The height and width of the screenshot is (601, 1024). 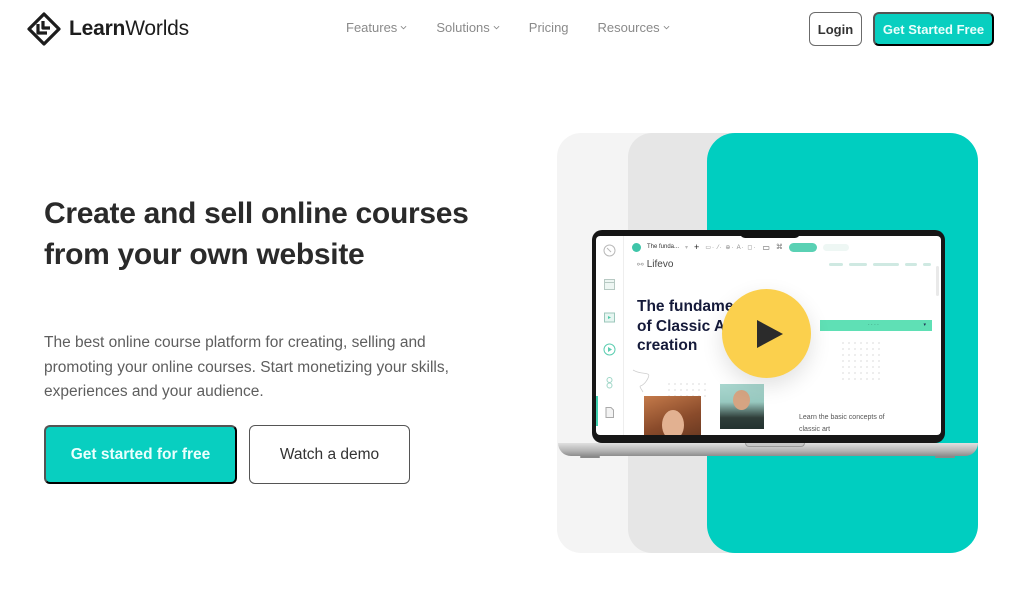 I want to click on editor-sidebar, so click(x=610, y=335).